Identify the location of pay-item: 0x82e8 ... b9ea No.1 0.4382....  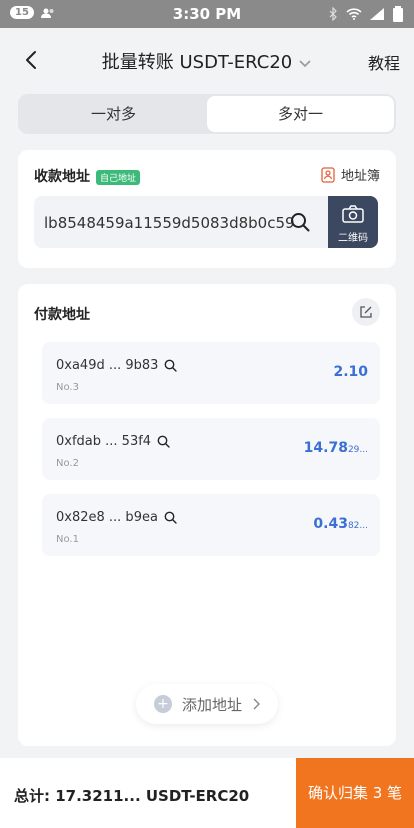
(211, 525).